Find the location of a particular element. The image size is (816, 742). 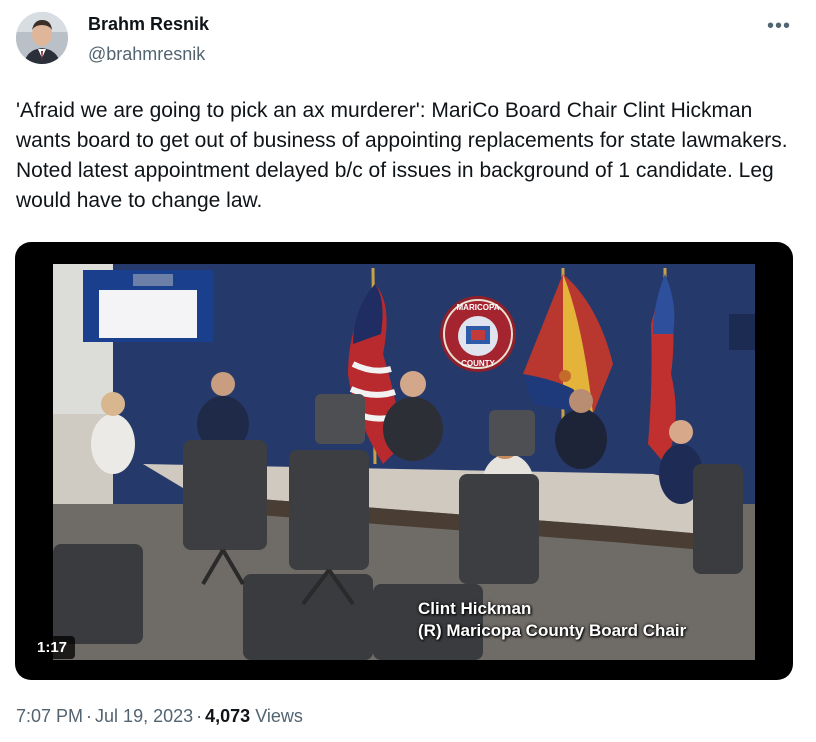

views-label: Views is located at coordinates (279, 716).